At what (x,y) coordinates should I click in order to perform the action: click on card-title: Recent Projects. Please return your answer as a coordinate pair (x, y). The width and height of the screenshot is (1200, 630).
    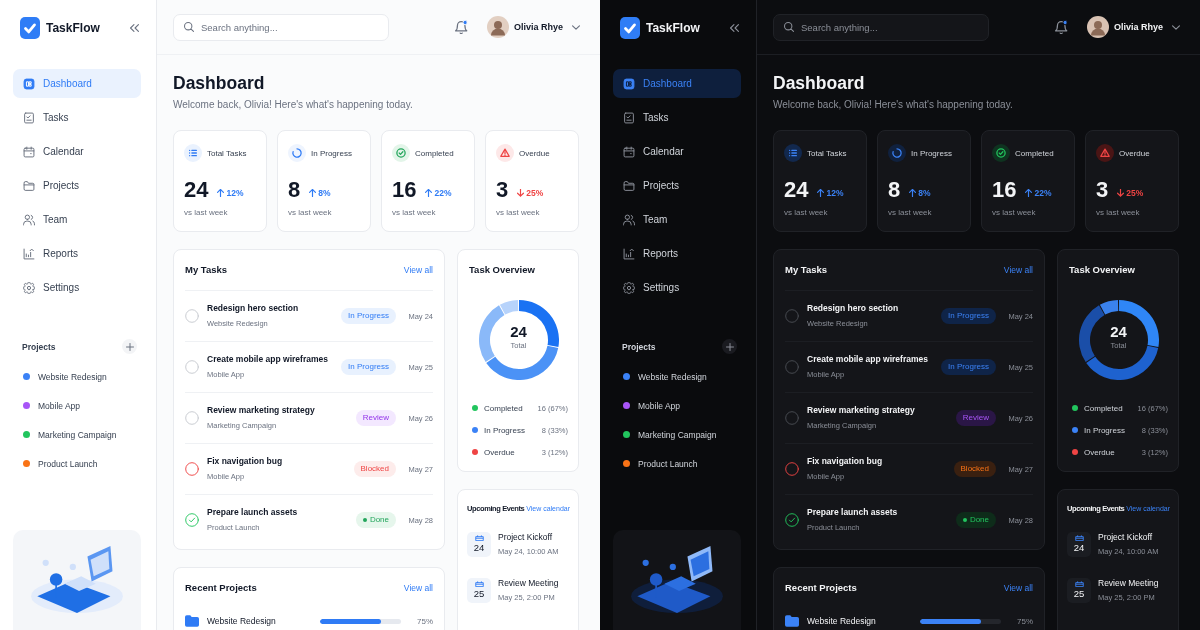
    Looking at the image, I should click on (221, 588).